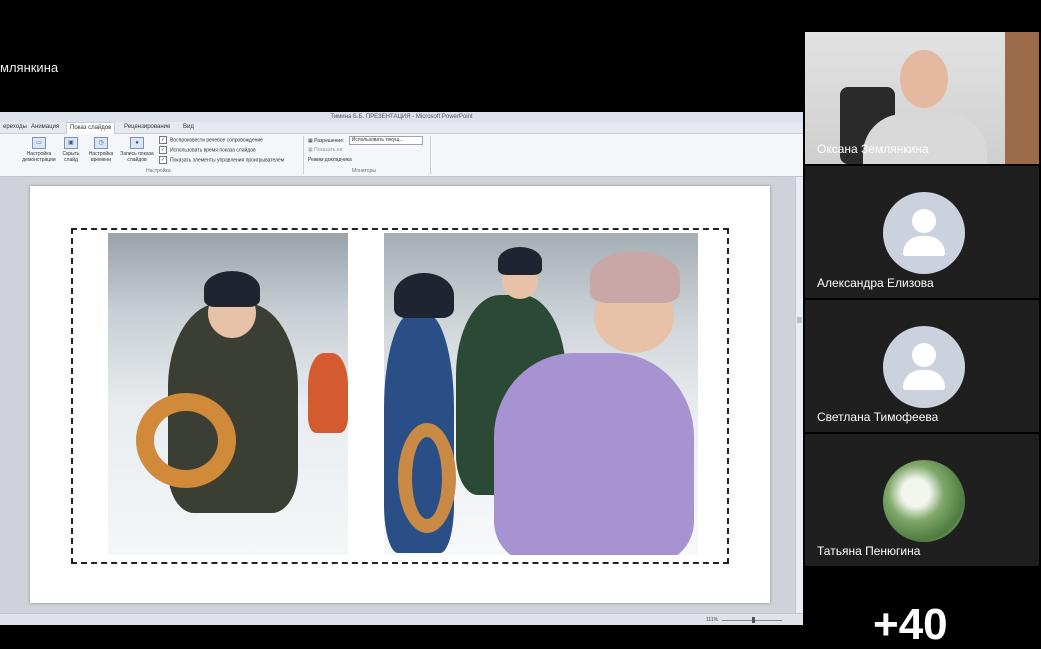 This screenshot has height=649, width=1041. I want to click on setup-show-button: ▭ Настройка демонстрации, so click(39, 150).